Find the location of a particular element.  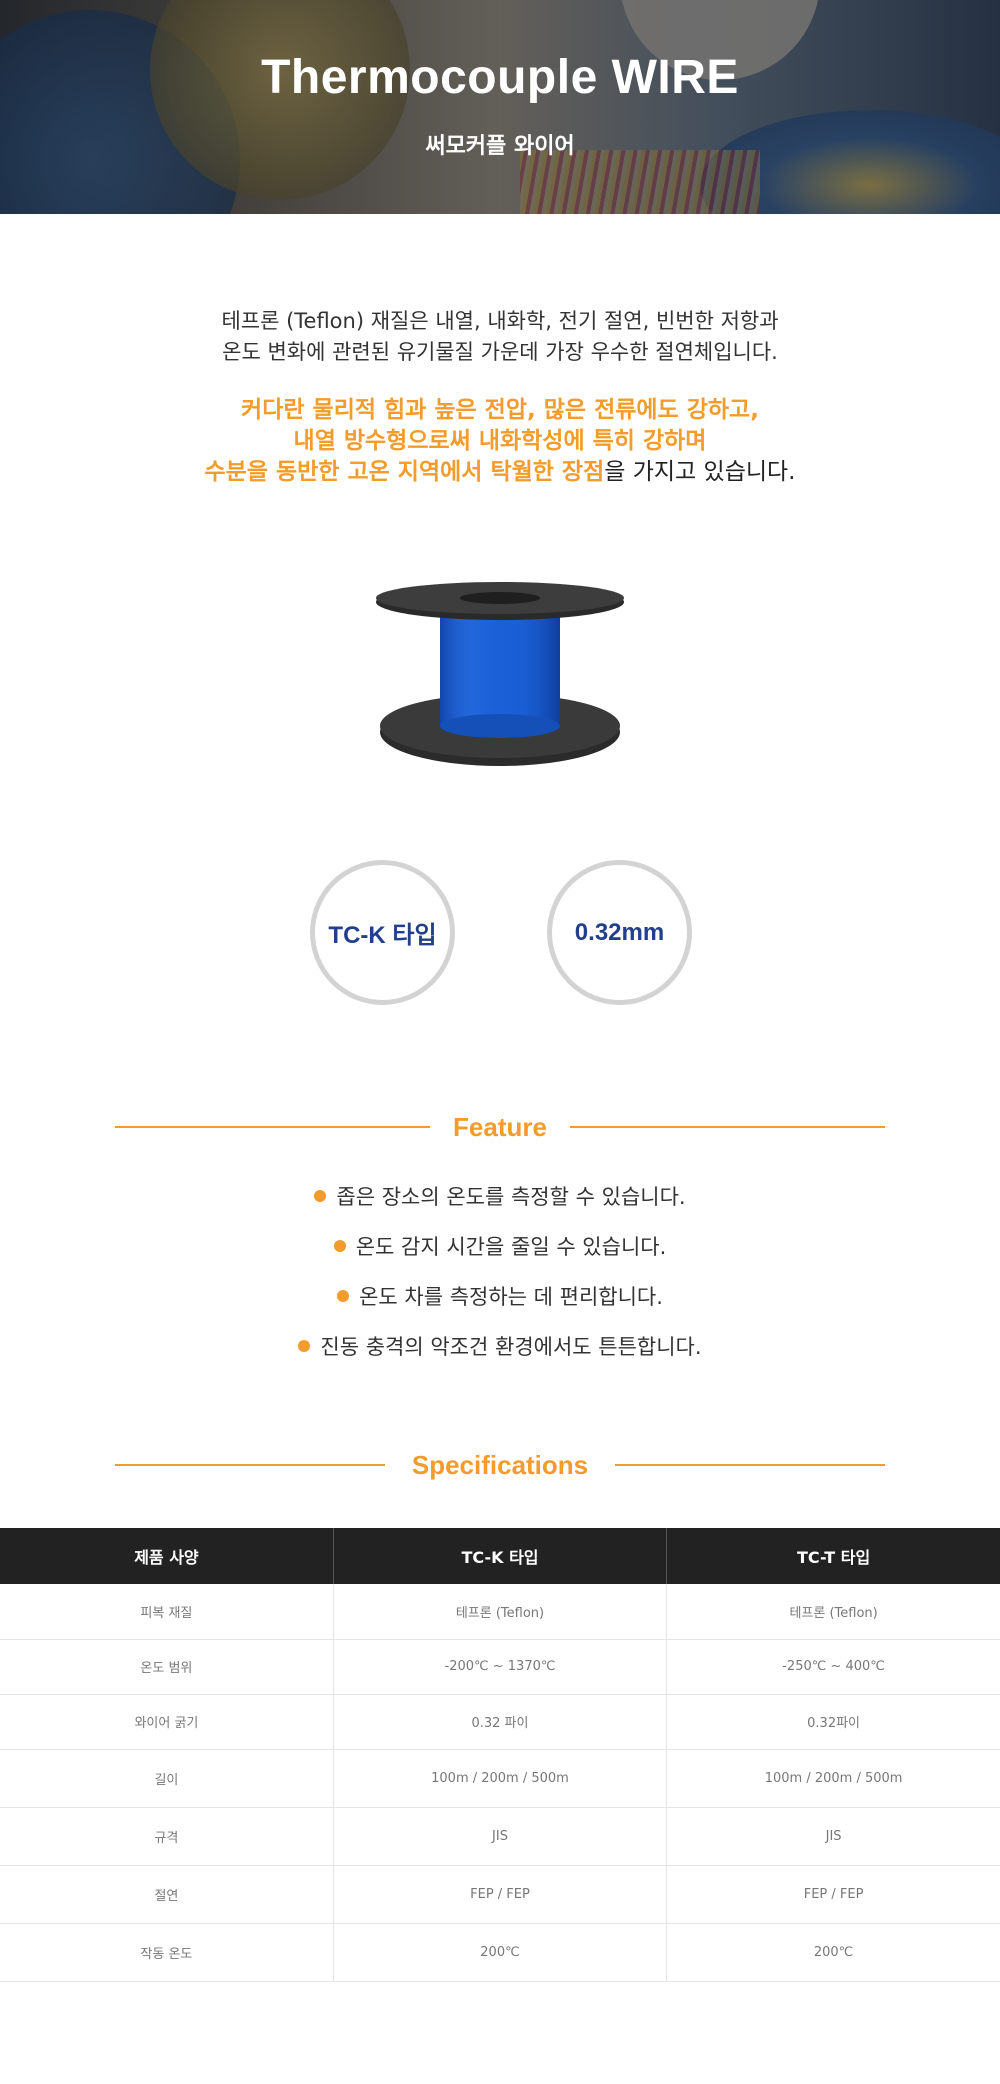

table-row: 길이 100m / 200m / 500m 100m / 200m / 500m is located at coordinates (500, 1778).